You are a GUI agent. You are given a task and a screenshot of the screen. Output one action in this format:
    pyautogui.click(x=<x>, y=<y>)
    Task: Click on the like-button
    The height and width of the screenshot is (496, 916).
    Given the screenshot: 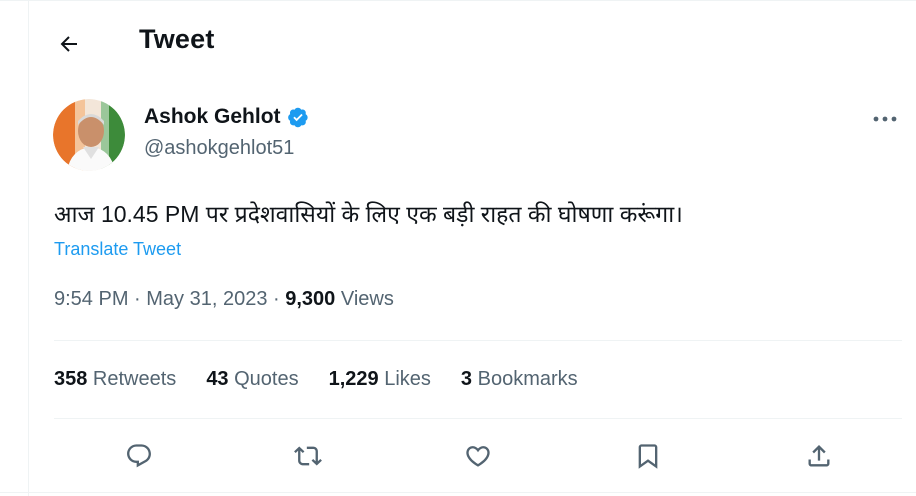 What is the action you would take?
    pyautogui.click(x=478, y=456)
    